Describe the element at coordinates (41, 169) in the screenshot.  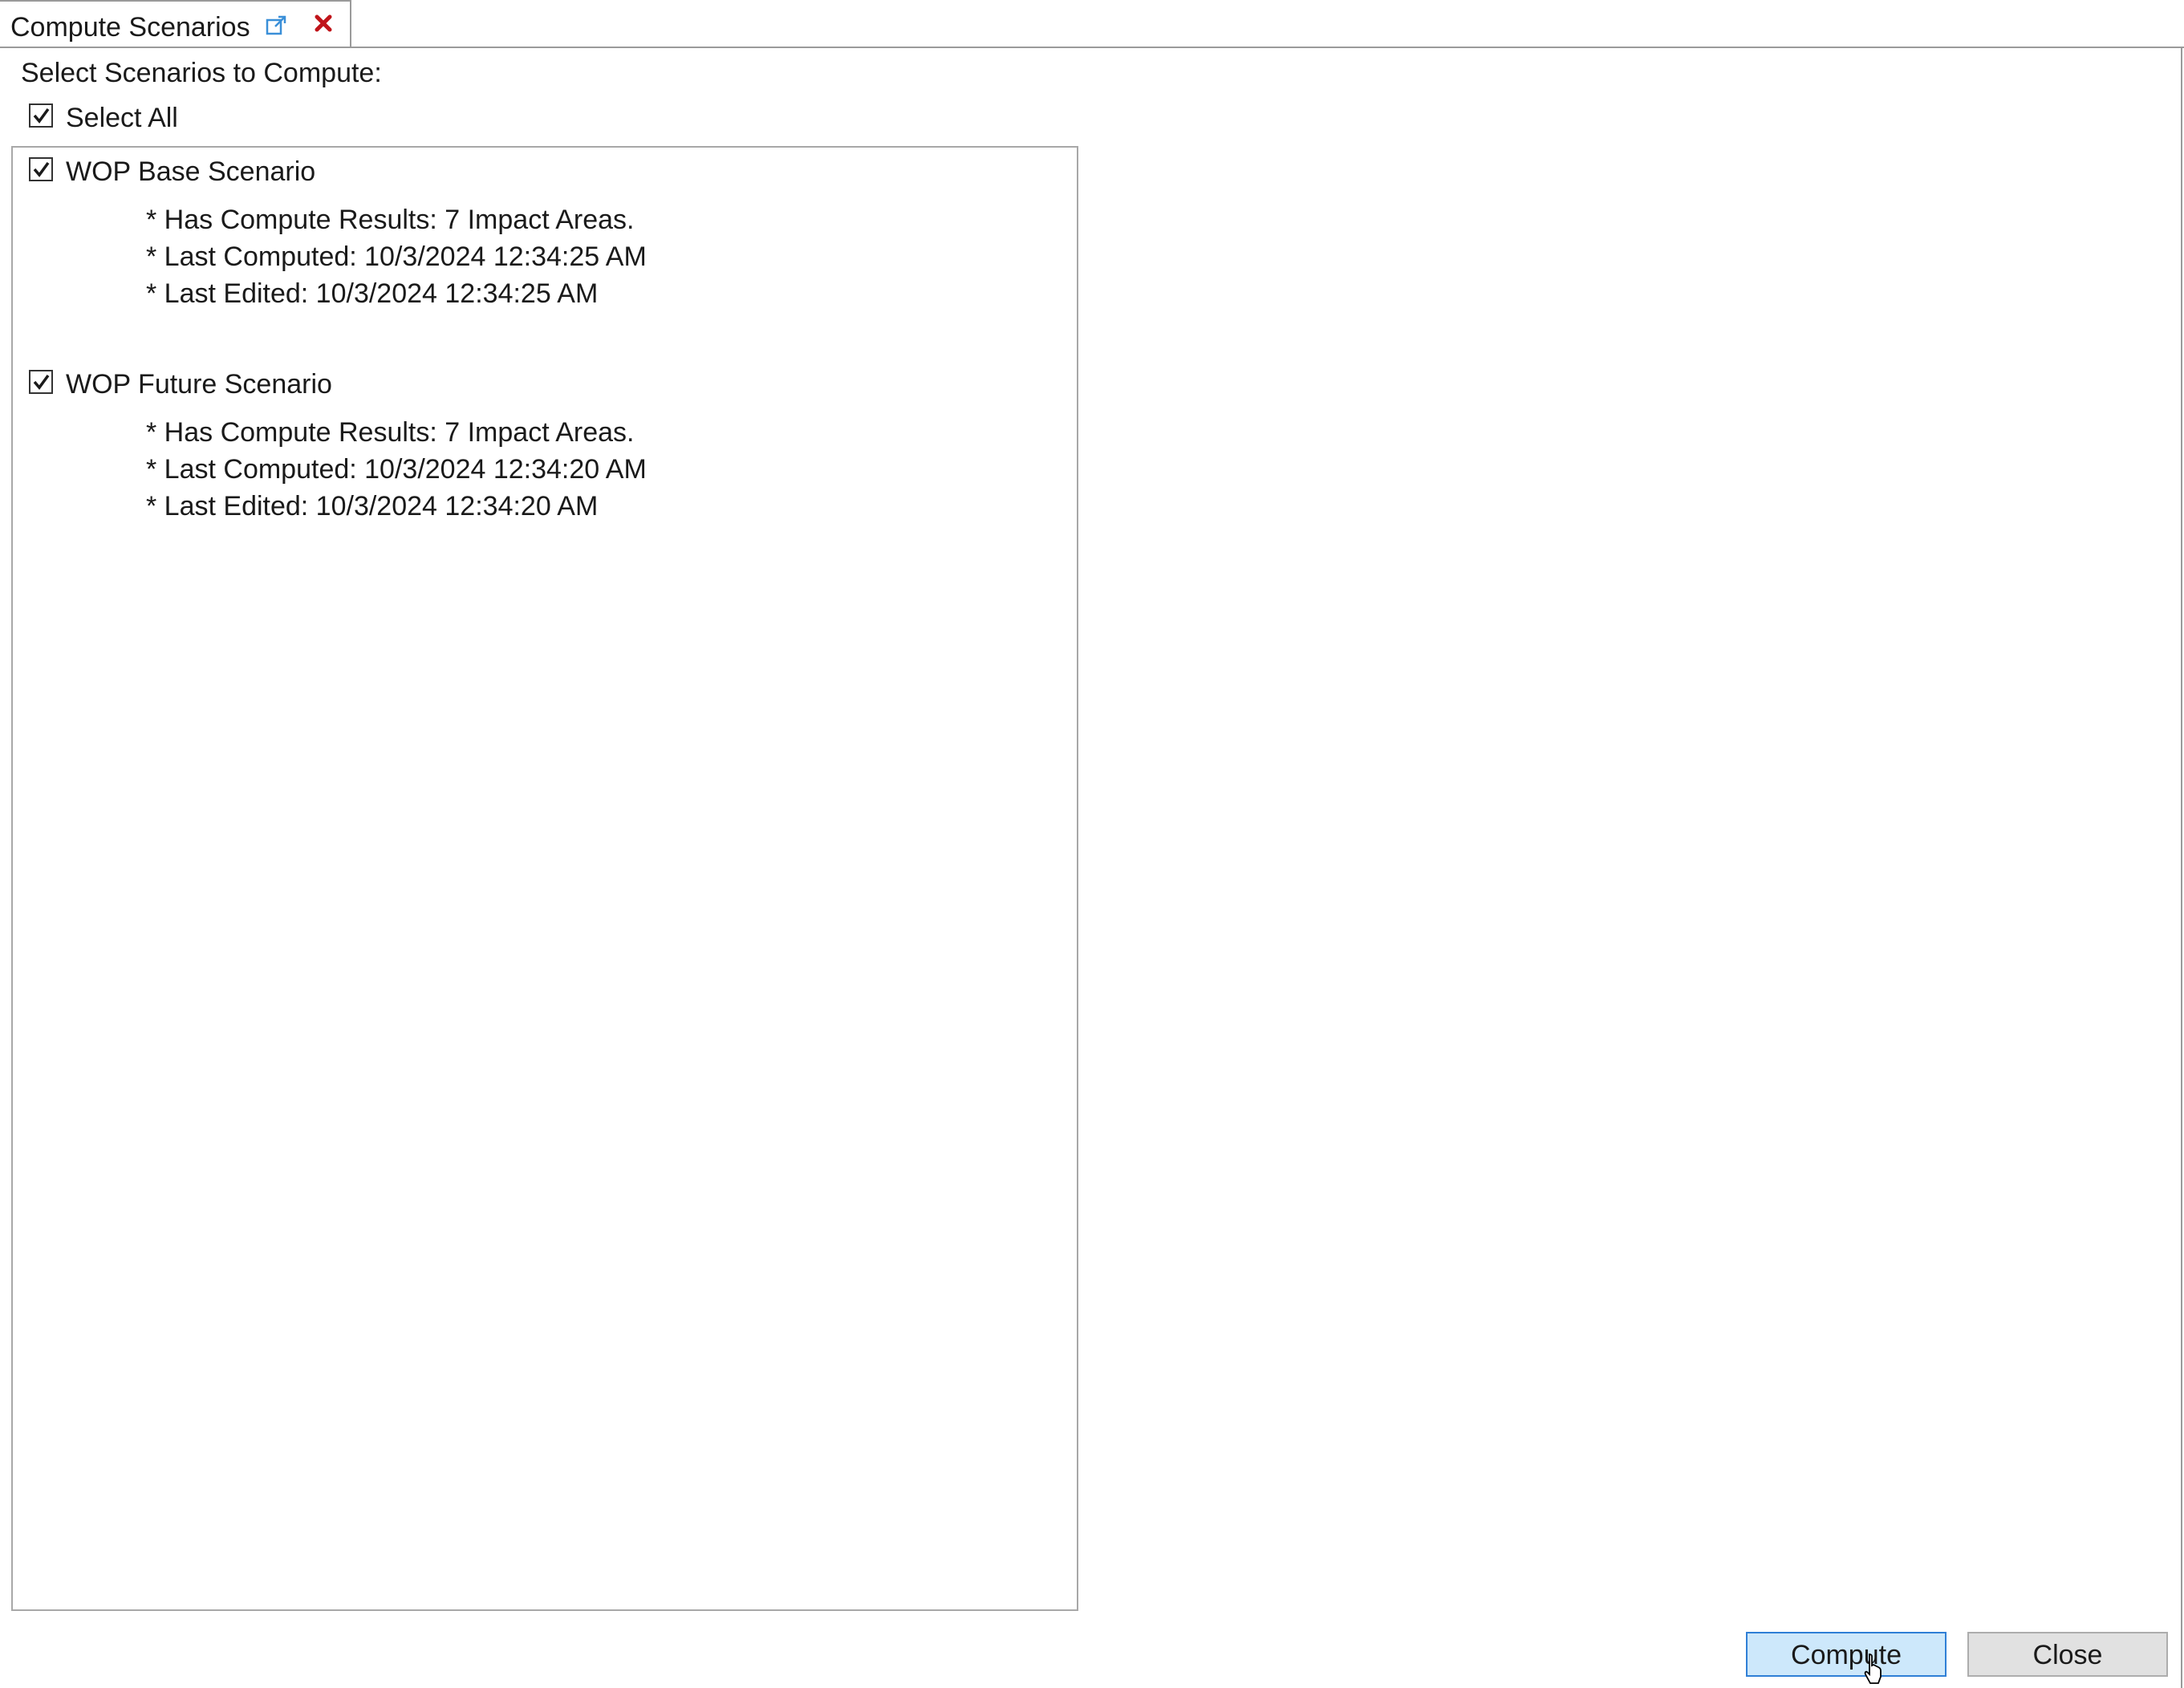
I see `scenario-checkbox-wop-base` at that location.